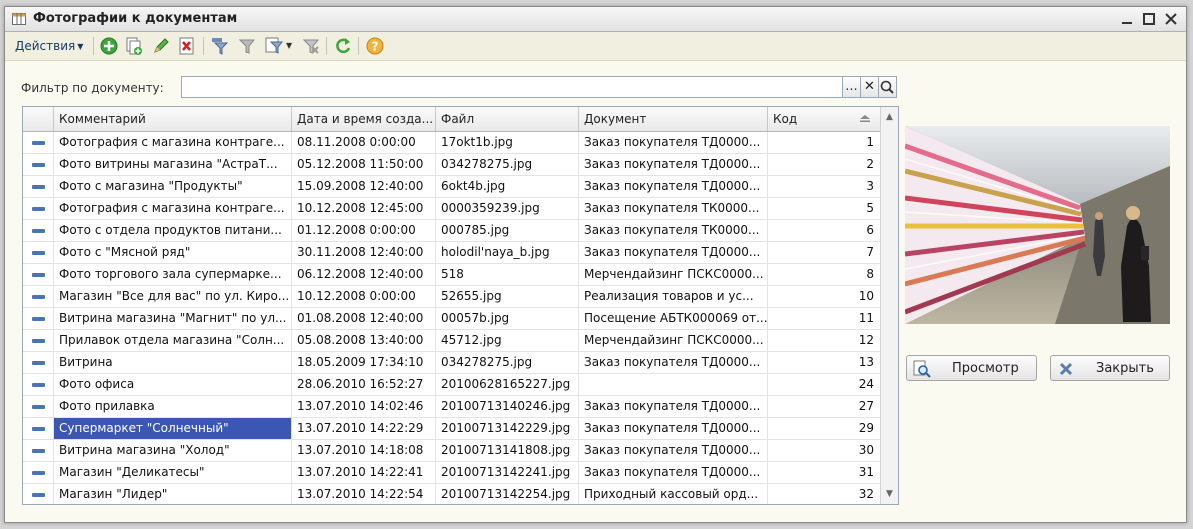 Image resolution: width=1193 pixels, height=529 pixels. I want to click on cell-comment: Витрина, so click(173, 362).